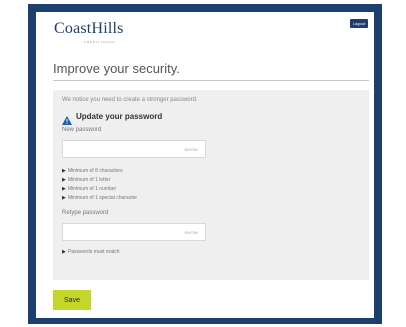  I want to click on retype-password-label: Retype password, so click(85, 213).